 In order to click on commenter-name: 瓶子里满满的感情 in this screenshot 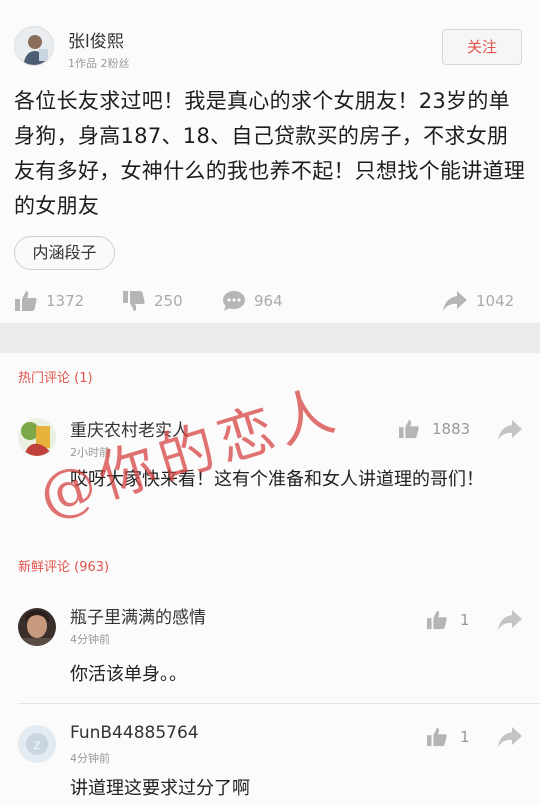, I will do `click(138, 615)`.